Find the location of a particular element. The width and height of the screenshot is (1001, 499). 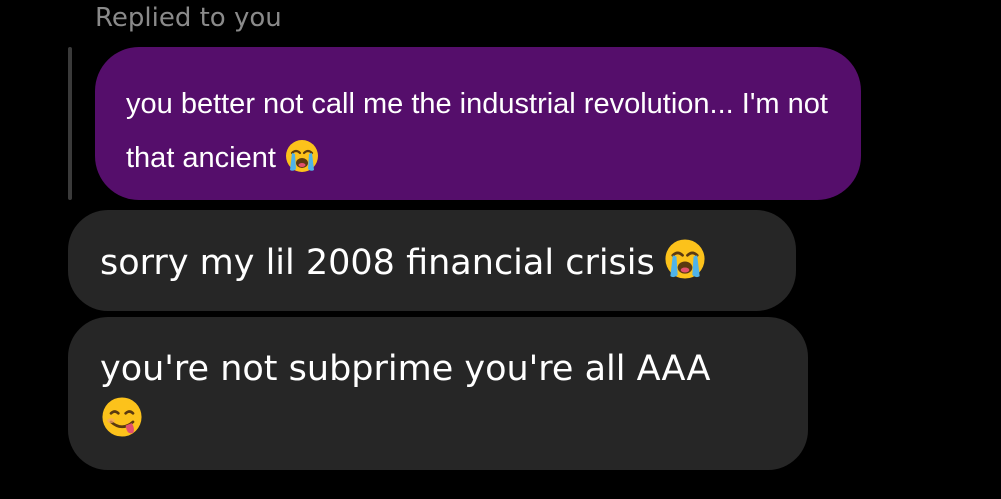

message-text-1: sorry my lil 2008 financial crisis is located at coordinates (377, 263).